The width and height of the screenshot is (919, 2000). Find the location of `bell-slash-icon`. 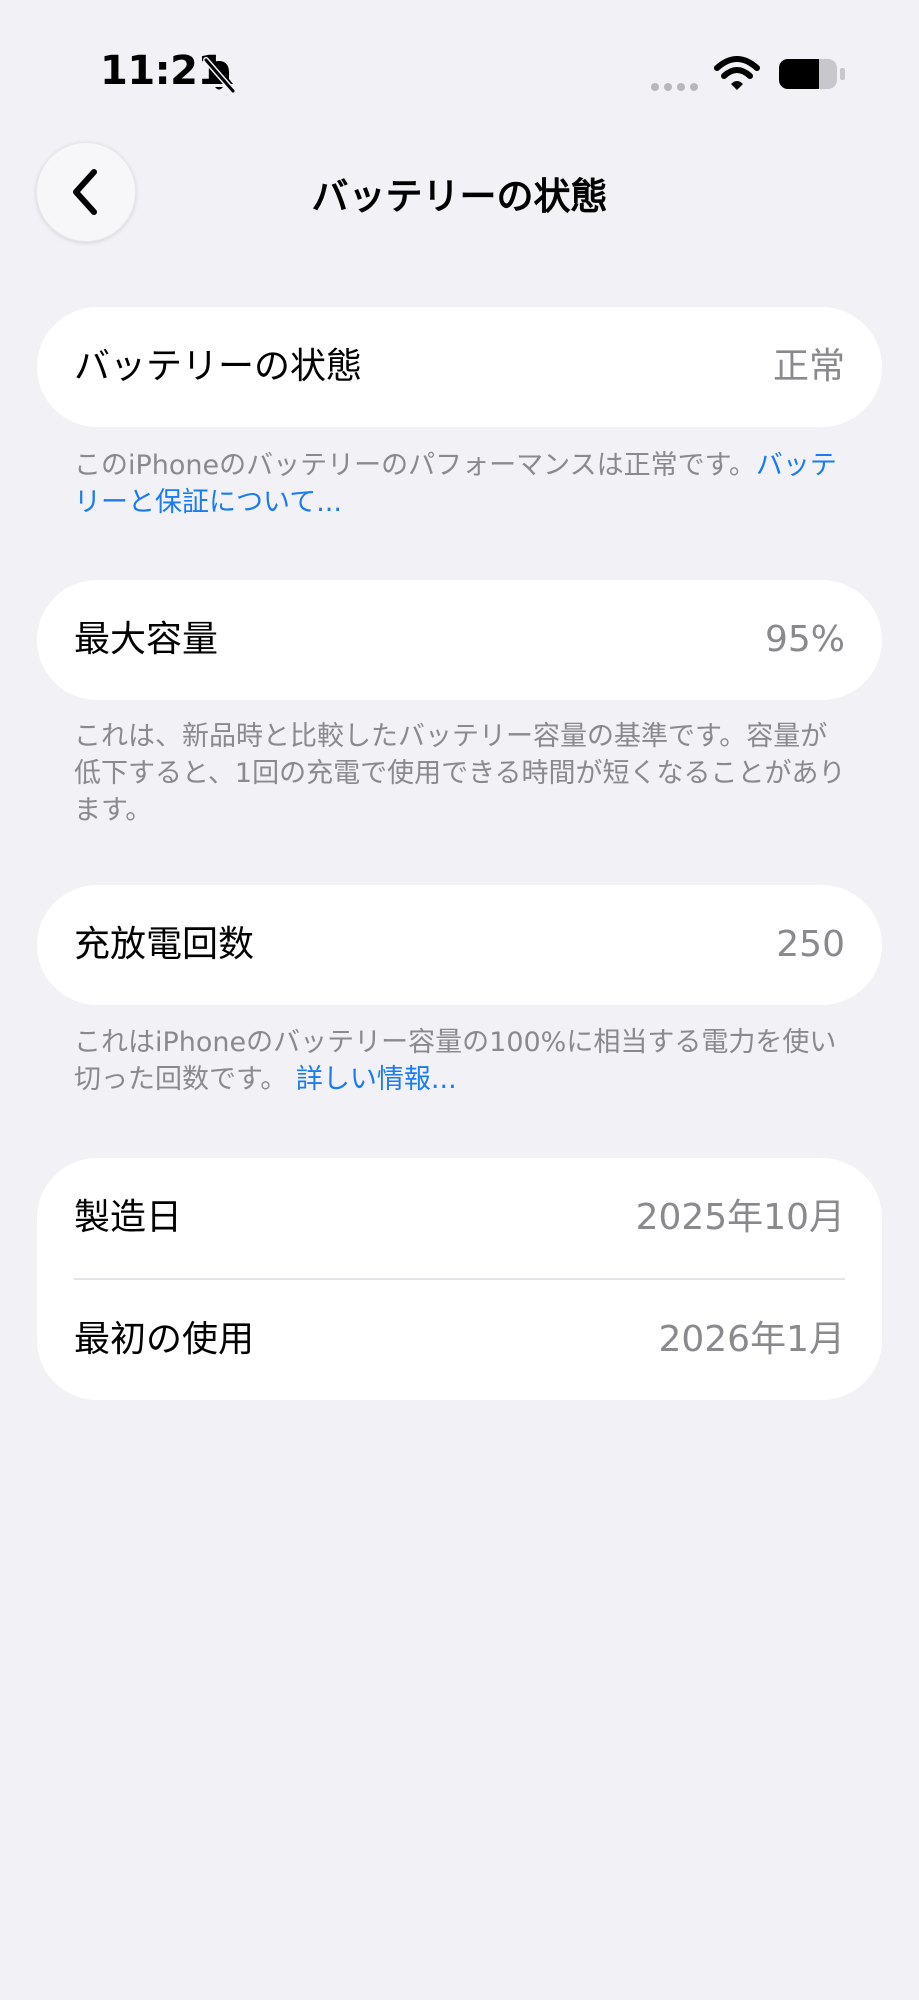

bell-slash-icon is located at coordinates (219, 75).